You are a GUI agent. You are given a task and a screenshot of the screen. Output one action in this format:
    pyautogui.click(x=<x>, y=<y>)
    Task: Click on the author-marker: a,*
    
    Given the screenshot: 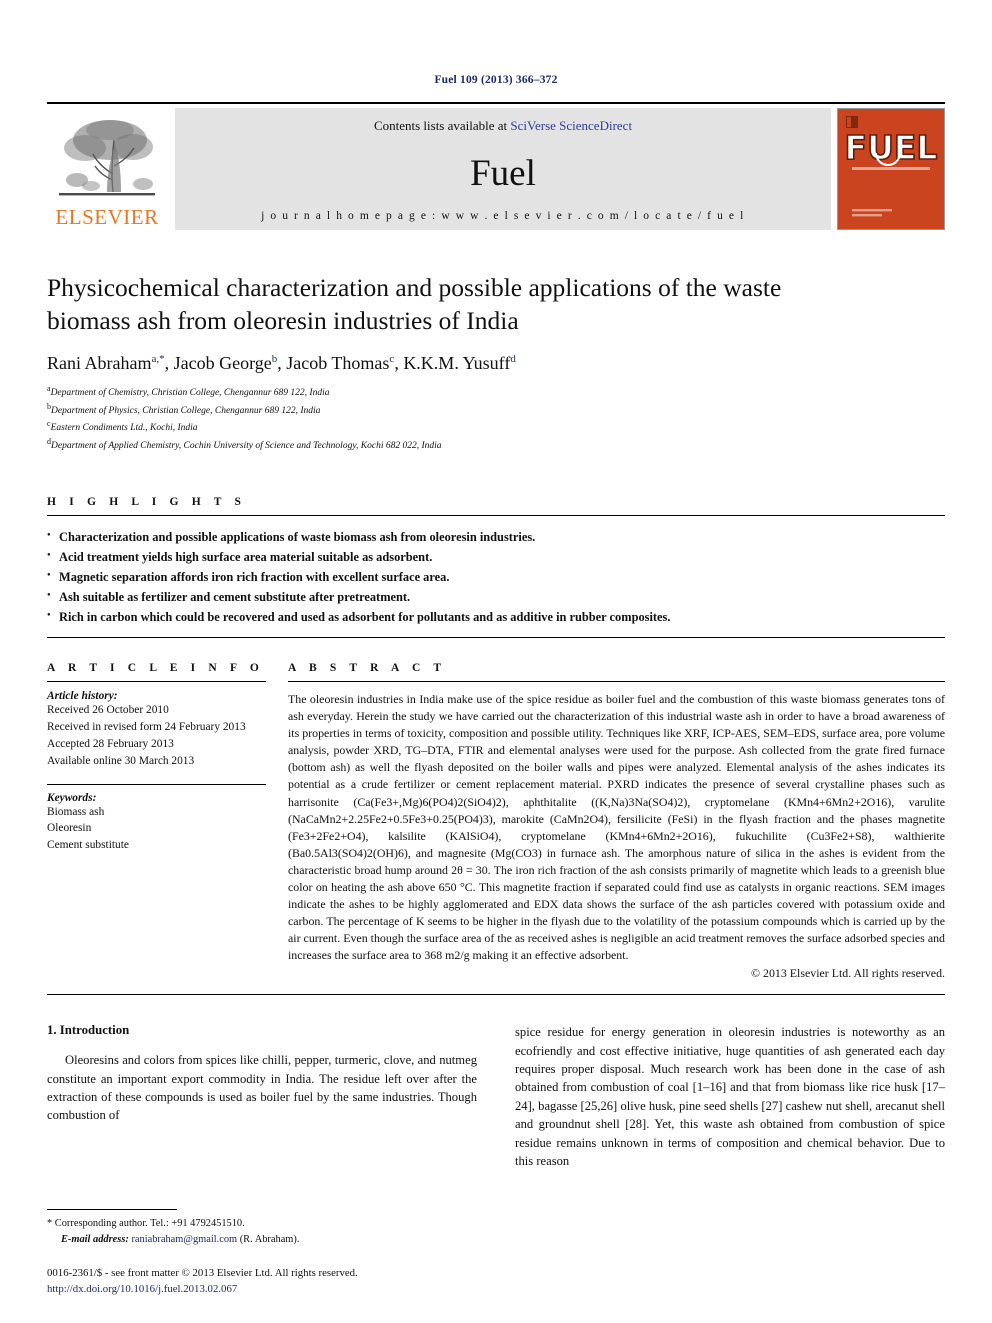 What is the action you would take?
    pyautogui.click(x=158, y=359)
    